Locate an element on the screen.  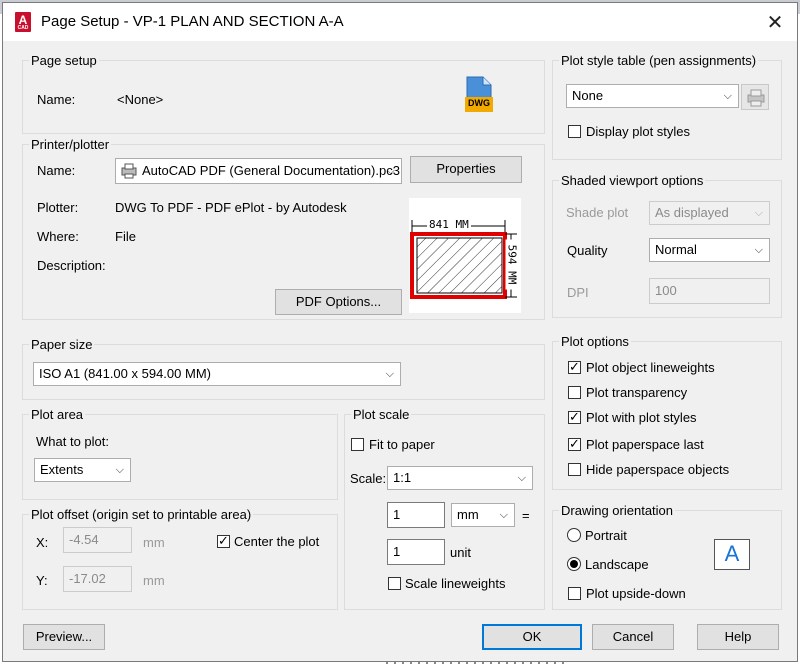
plotter-value: DWG To PDF - PDF ePlot - by Autodesk is located at coordinates (231, 207).